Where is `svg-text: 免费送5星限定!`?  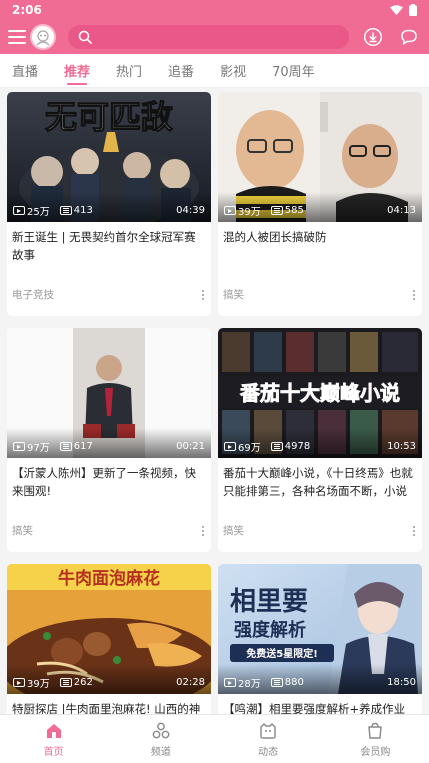
svg-text: 免费送5星限定! is located at coordinates (282, 653).